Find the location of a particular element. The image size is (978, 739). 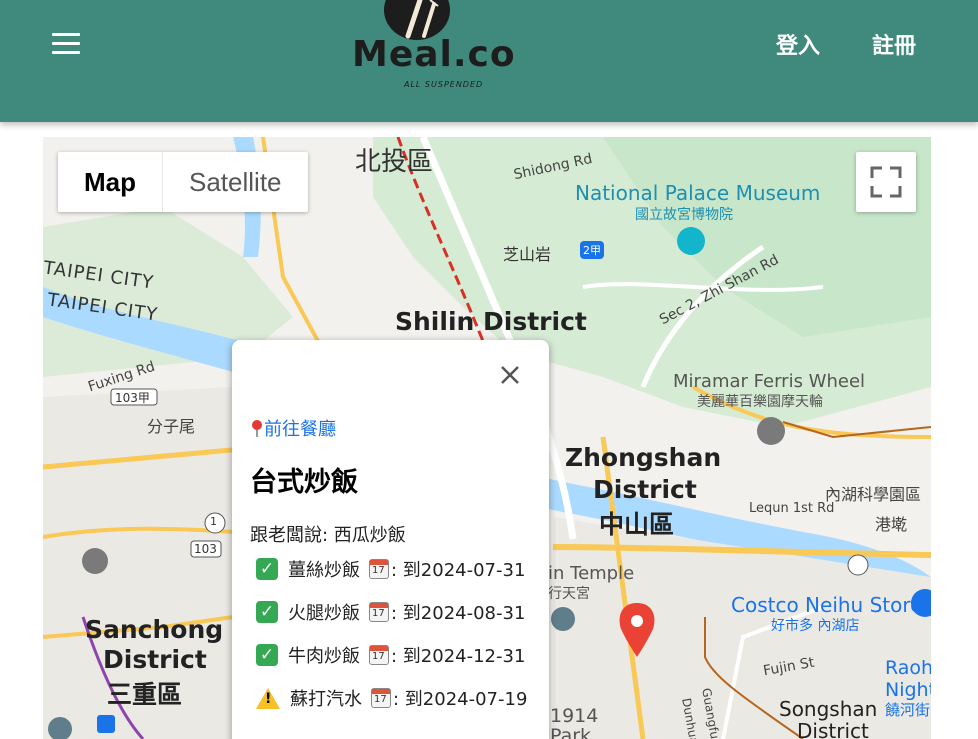

map-label: 好市多 內湖店 is located at coordinates (815, 626).